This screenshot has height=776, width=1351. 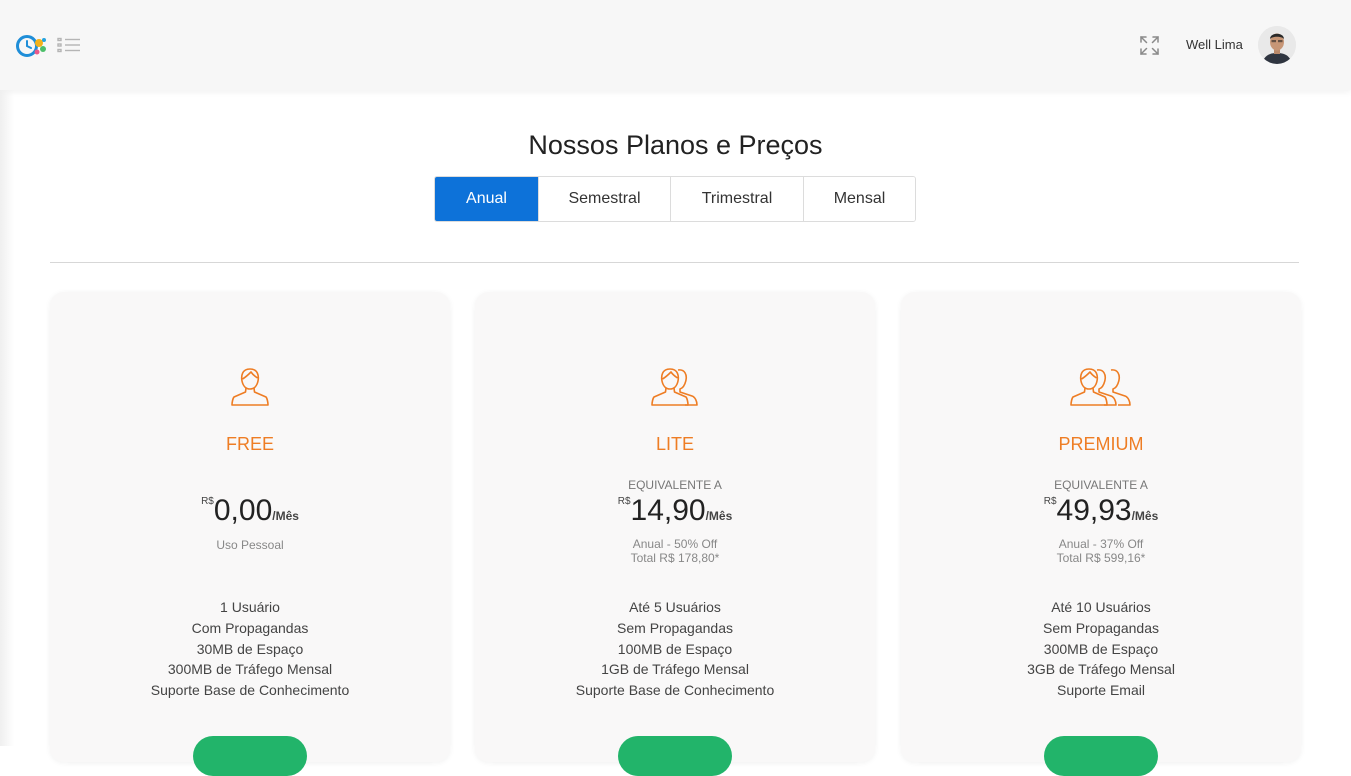 What do you see at coordinates (32, 46) in the screenshot?
I see `app-logo-icon` at bounding box center [32, 46].